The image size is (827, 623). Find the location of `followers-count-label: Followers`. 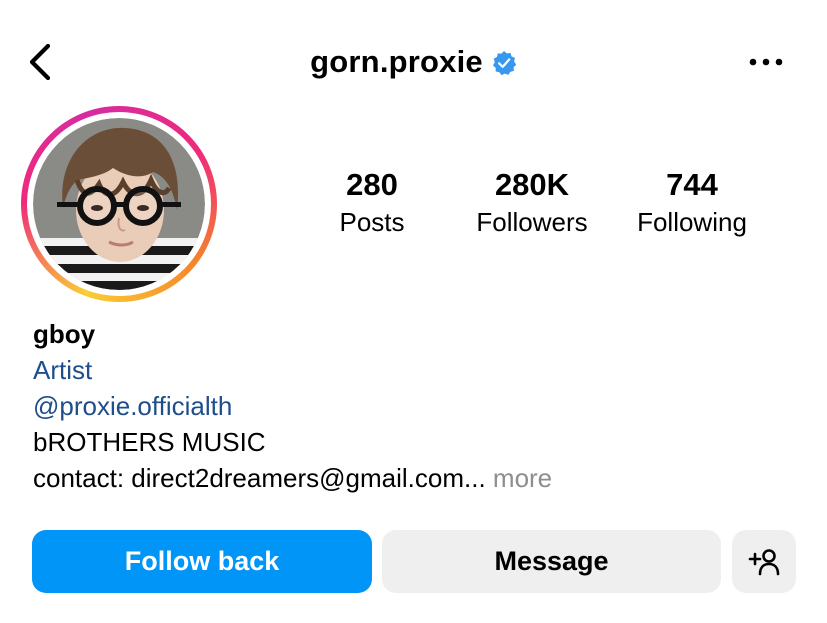

followers-count-label: Followers is located at coordinates (532, 222).